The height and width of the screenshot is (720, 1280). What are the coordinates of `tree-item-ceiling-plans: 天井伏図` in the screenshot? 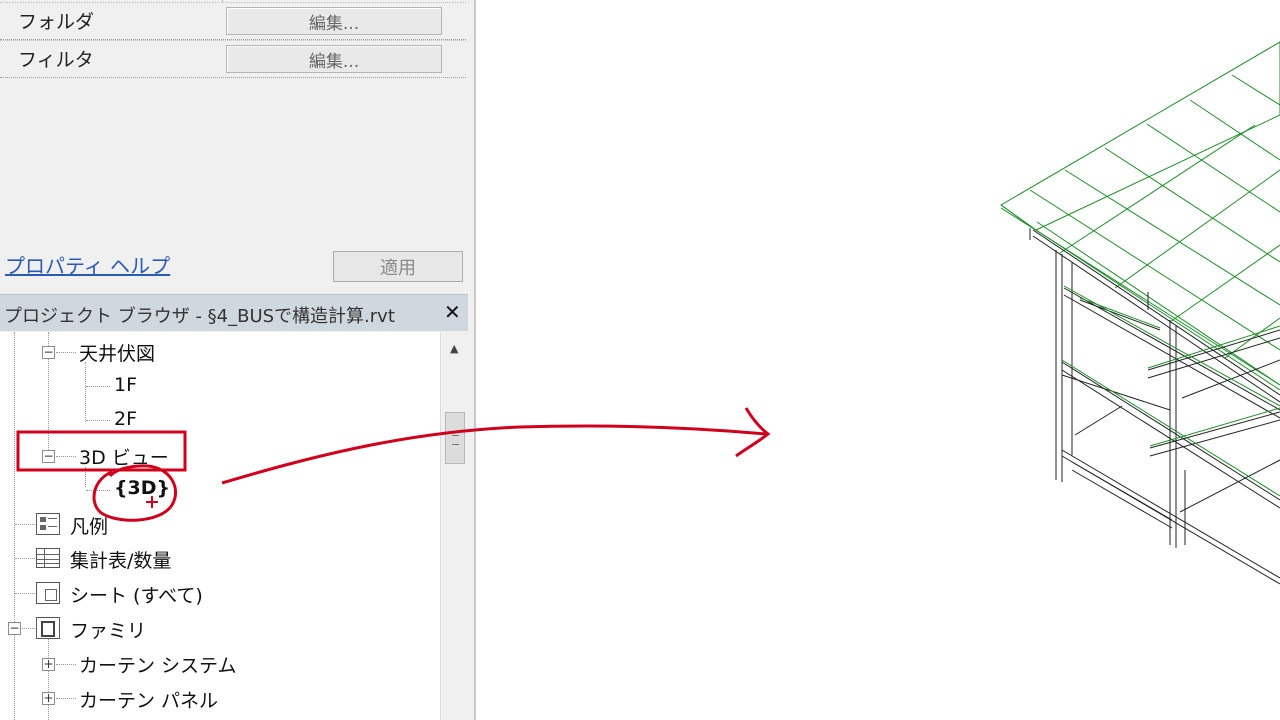 It's located at (117, 352).